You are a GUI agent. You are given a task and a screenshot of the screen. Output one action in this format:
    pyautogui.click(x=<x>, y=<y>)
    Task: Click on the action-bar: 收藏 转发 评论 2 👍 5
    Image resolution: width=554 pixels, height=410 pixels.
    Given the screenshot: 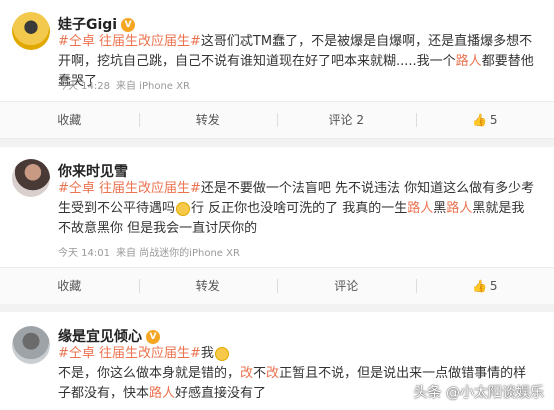 What is the action you would take?
    pyautogui.click(x=277, y=120)
    